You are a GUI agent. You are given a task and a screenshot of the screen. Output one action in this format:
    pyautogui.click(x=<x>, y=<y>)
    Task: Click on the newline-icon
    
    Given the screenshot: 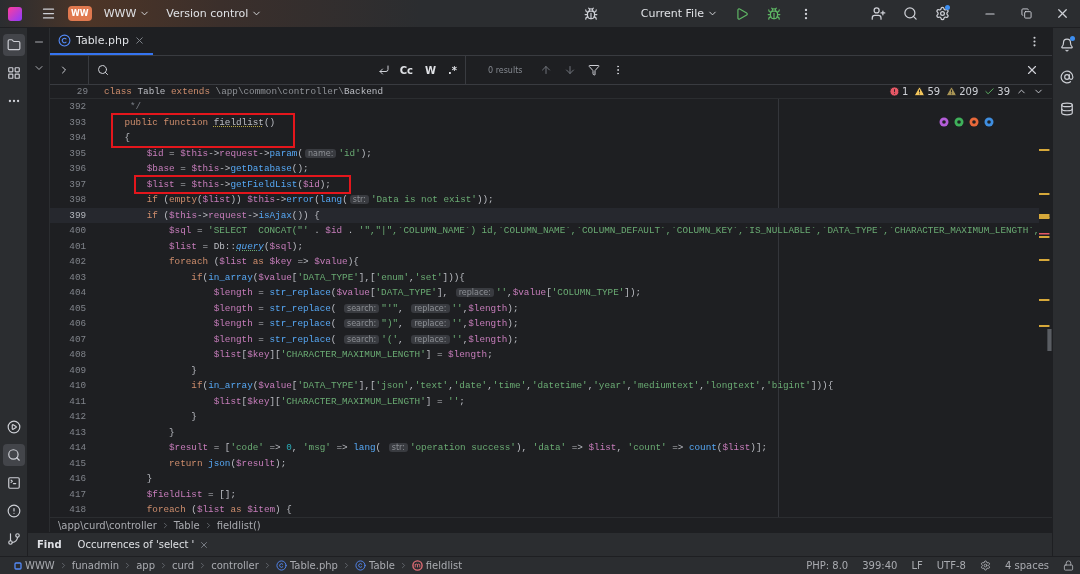 What is the action you would take?
    pyautogui.click(x=383, y=70)
    